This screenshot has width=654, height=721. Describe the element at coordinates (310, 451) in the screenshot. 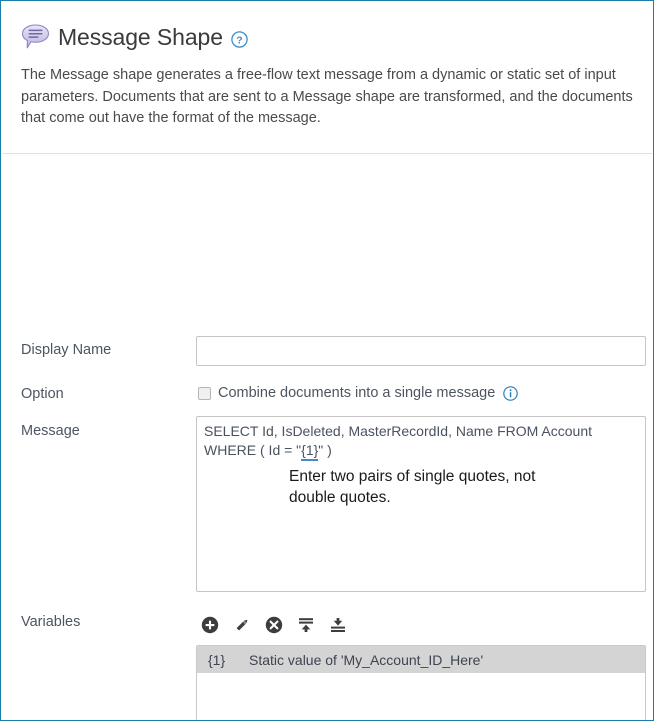

I see `message-token: {1}` at that location.